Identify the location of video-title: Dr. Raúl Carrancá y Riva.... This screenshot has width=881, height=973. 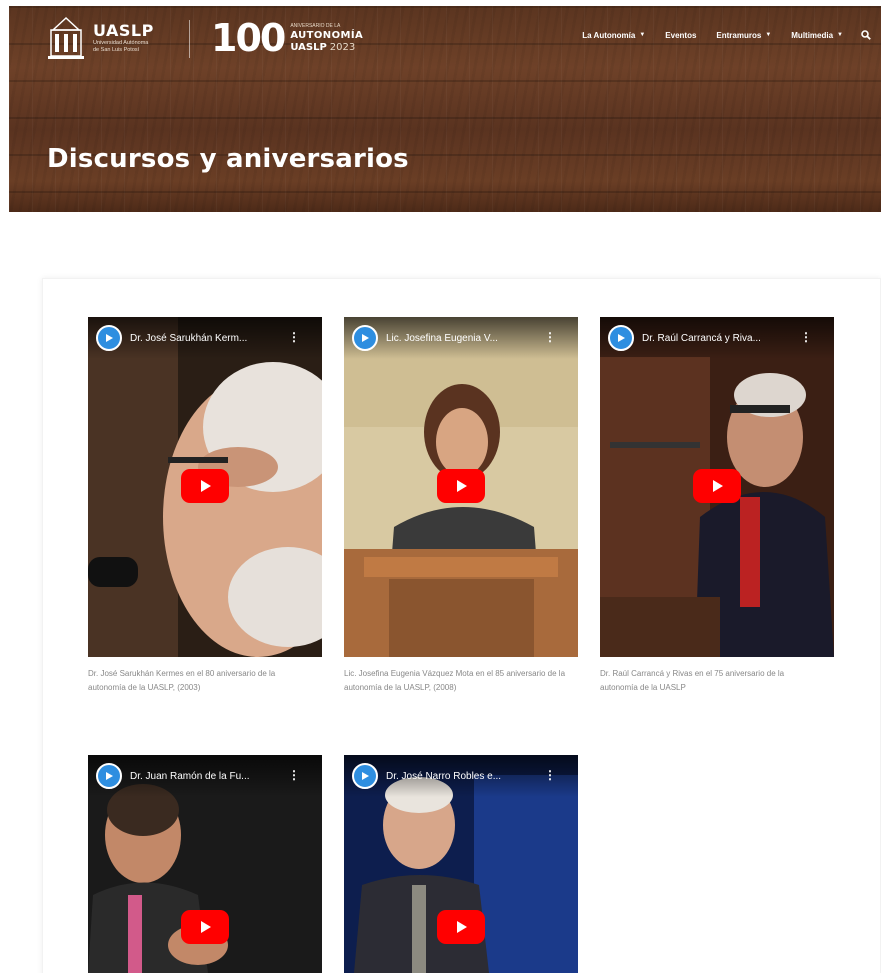
(722, 338).